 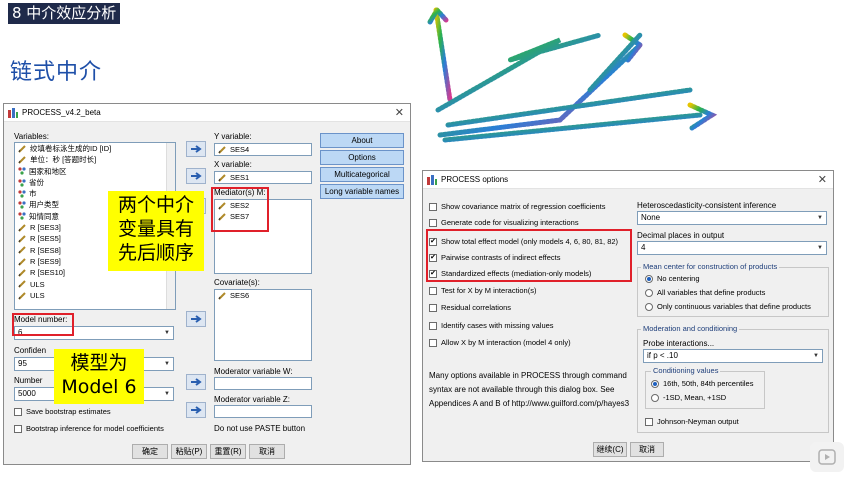 What do you see at coordinates (628, 180) in the screenshot?
I see `options-dialog-titlebar: PROCESS options ✕` at bounding box center [628, 180].